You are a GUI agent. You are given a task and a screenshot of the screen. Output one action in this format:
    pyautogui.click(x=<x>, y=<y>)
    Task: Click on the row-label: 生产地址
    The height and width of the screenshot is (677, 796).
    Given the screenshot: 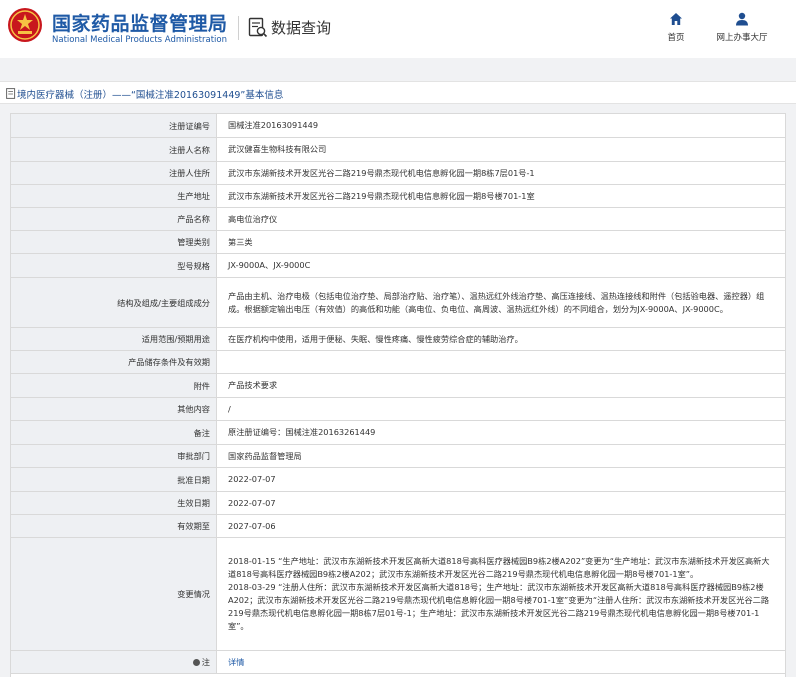 What is the action you would take?
    pyautogui.click(x=114, y=196)
    